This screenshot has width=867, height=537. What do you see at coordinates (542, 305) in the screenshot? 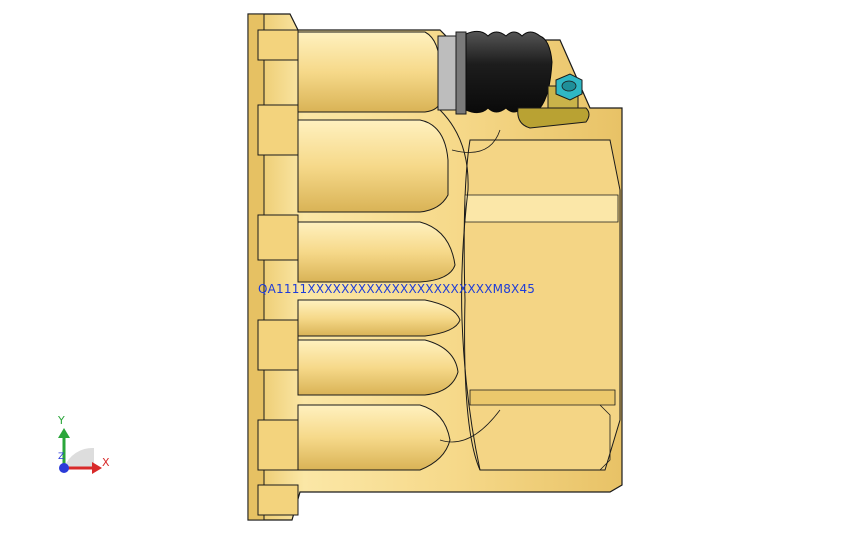
I see `housing-cylinder` at bounding box center [542, 305].